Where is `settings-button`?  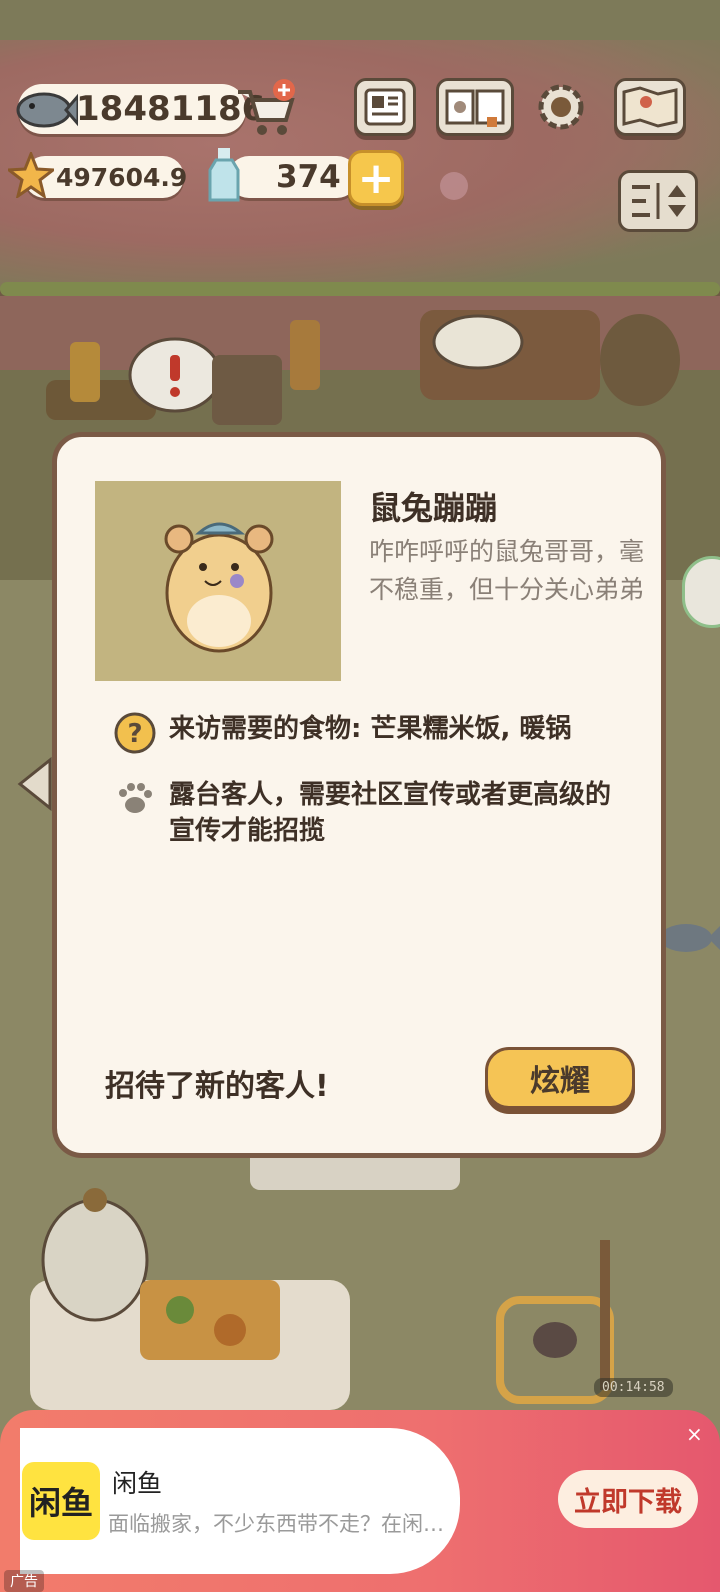 settings-button is located at coordinates (561, 107).